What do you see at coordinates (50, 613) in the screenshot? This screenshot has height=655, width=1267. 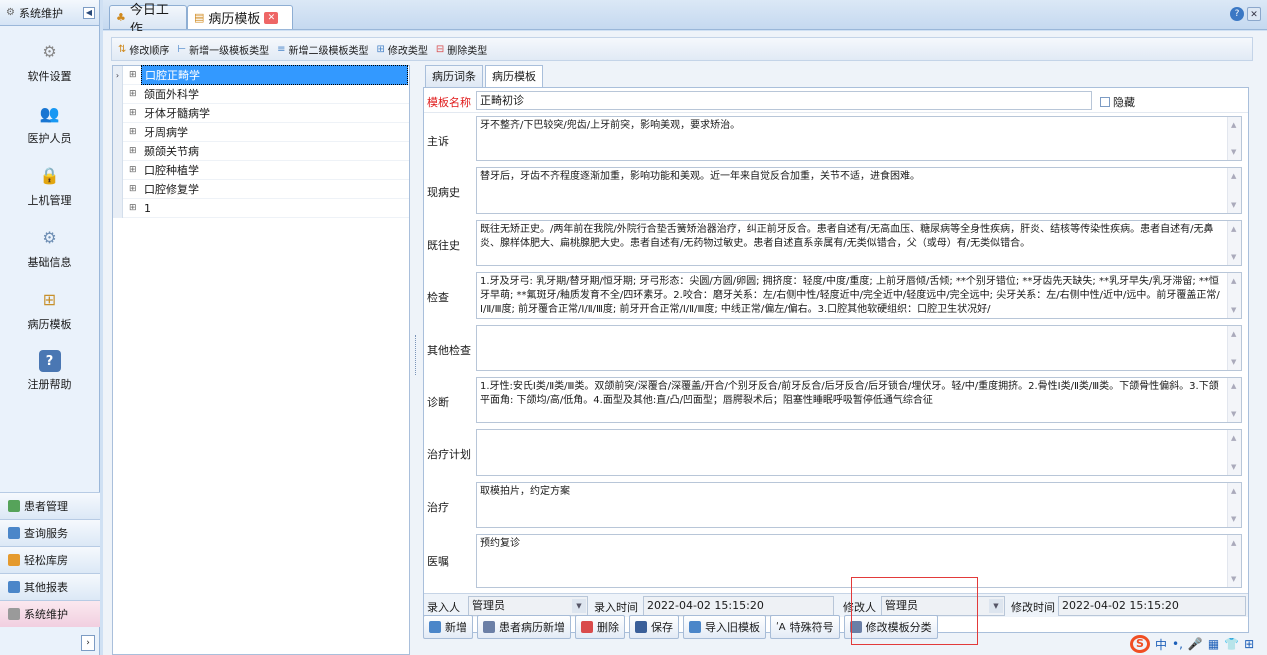 I see `bottom-nav-system-maintenance: 系统维护` at bounding box center [50, 613].